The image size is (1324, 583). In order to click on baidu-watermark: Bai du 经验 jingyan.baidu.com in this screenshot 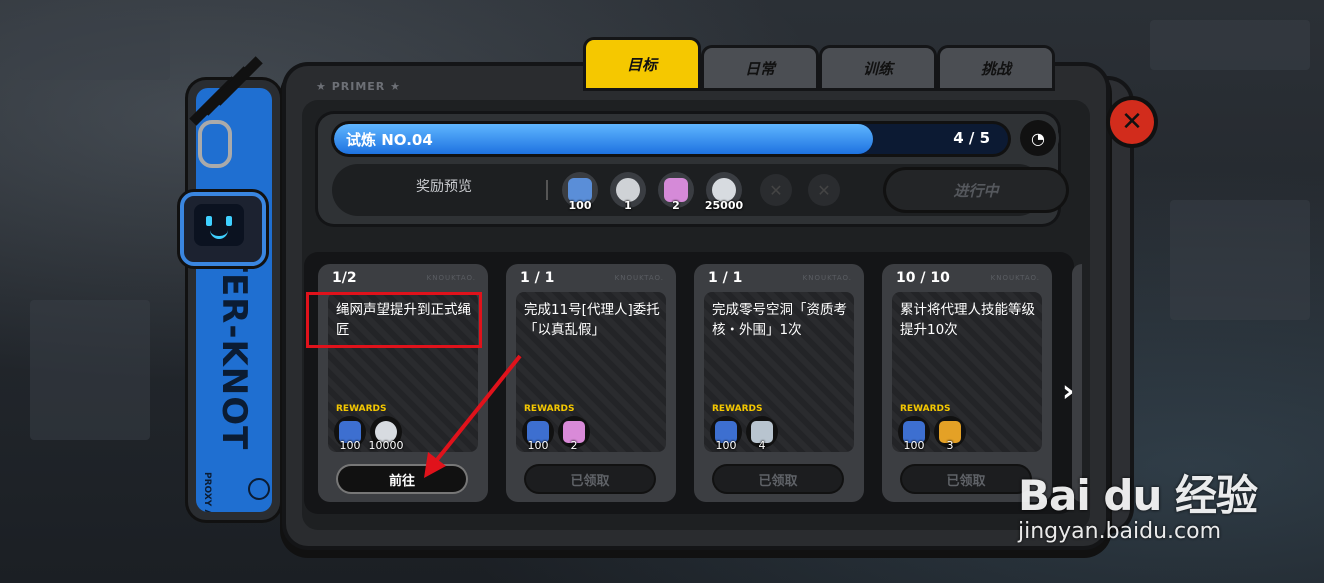, I will do `click(1138, 503)`.